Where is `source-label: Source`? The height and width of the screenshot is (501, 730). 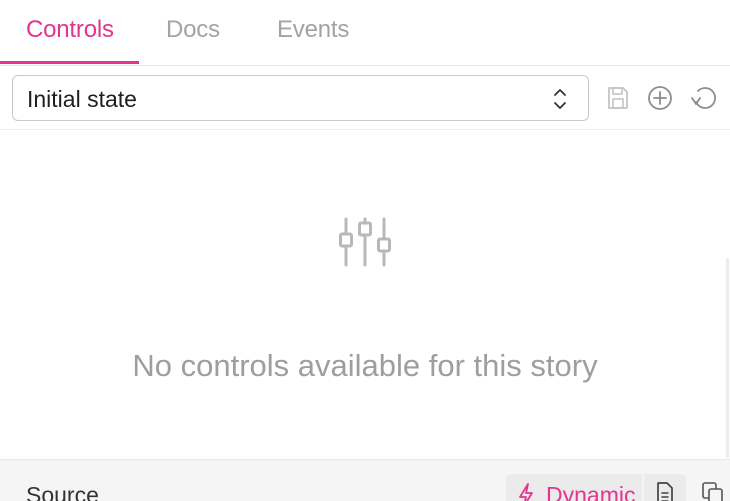
source-label: Source is located at coordinates (62, 491).